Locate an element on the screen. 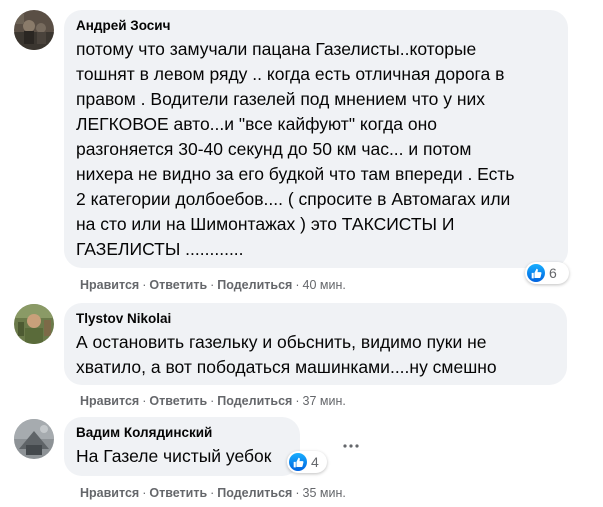 This screenshot has height=507, width=603. comment-actions: Нравится · Ответить · Поделиться · 35 мин. is located at coordinates (213, 493).